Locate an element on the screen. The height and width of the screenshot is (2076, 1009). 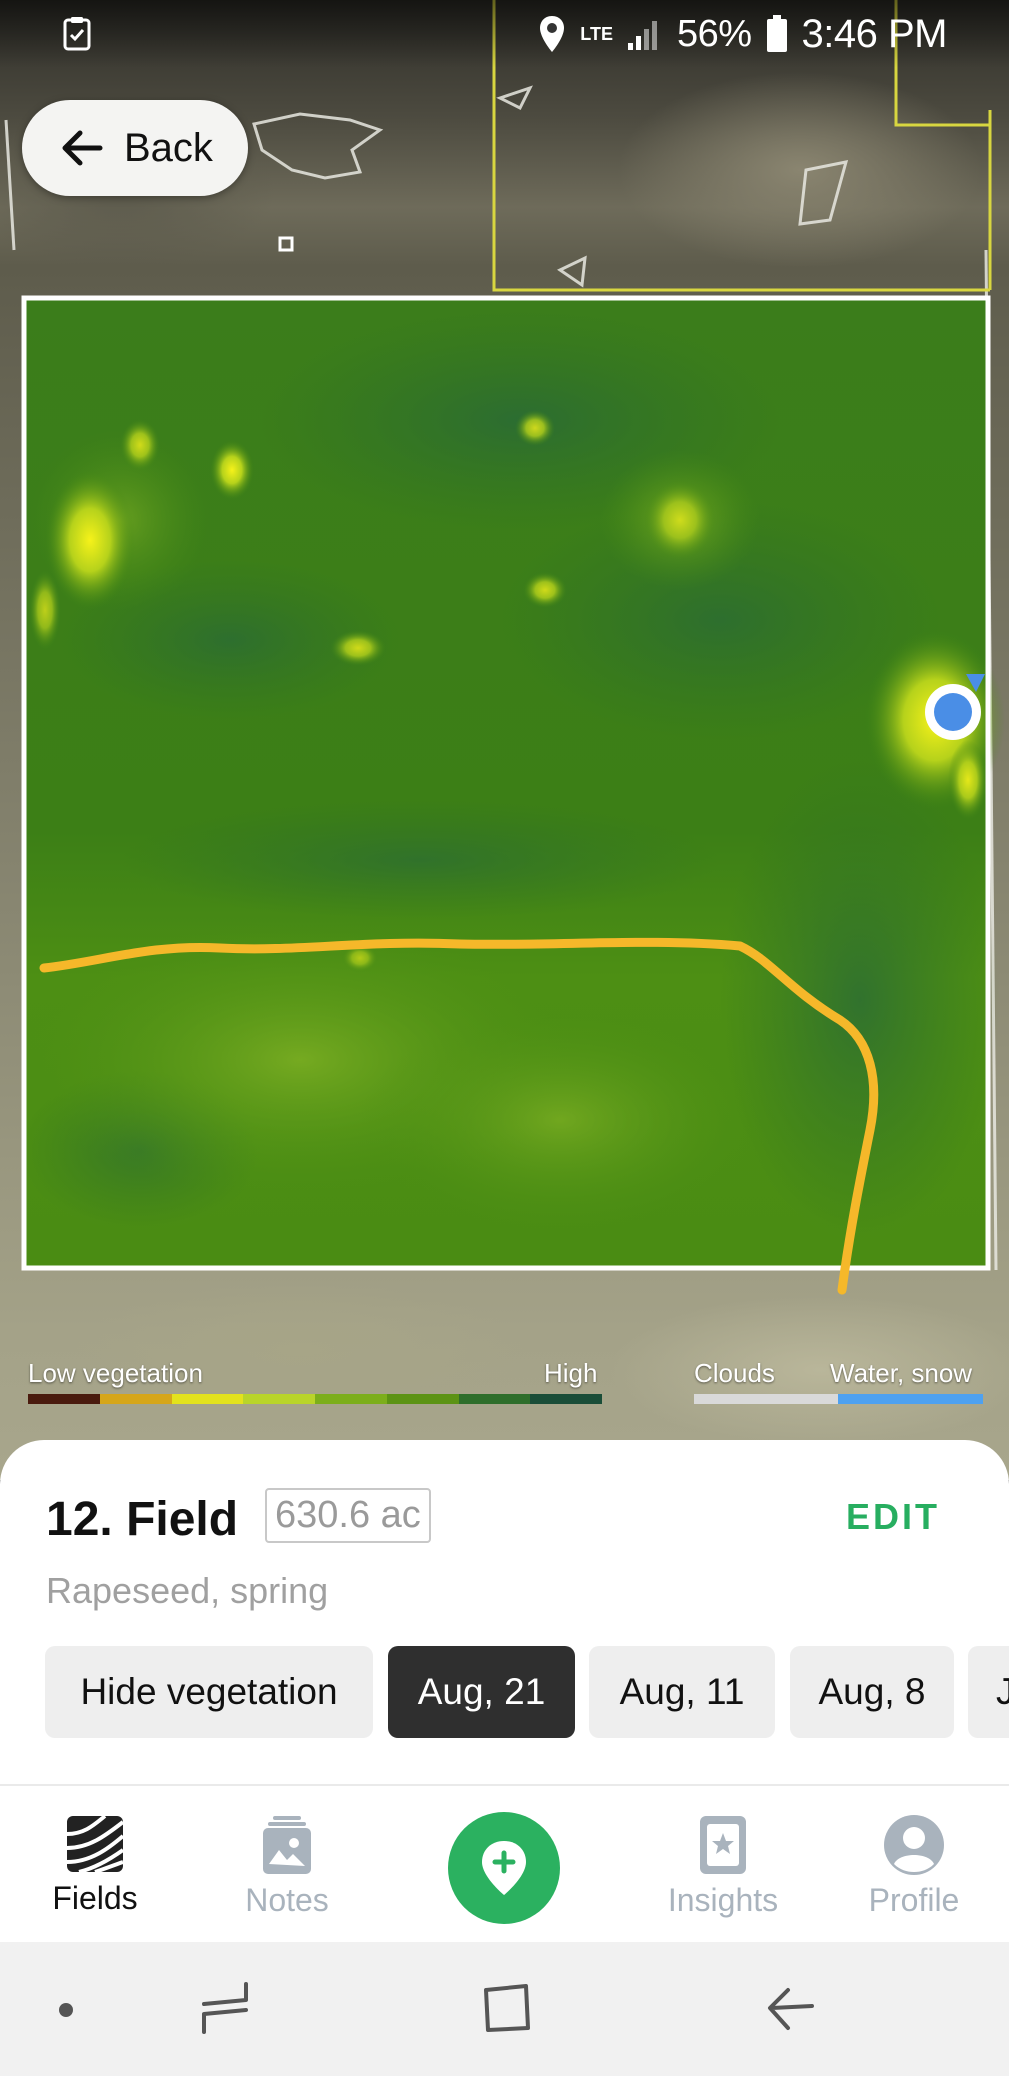
legend-low-label: Low vegetation is located at coordinates (115, 1373).